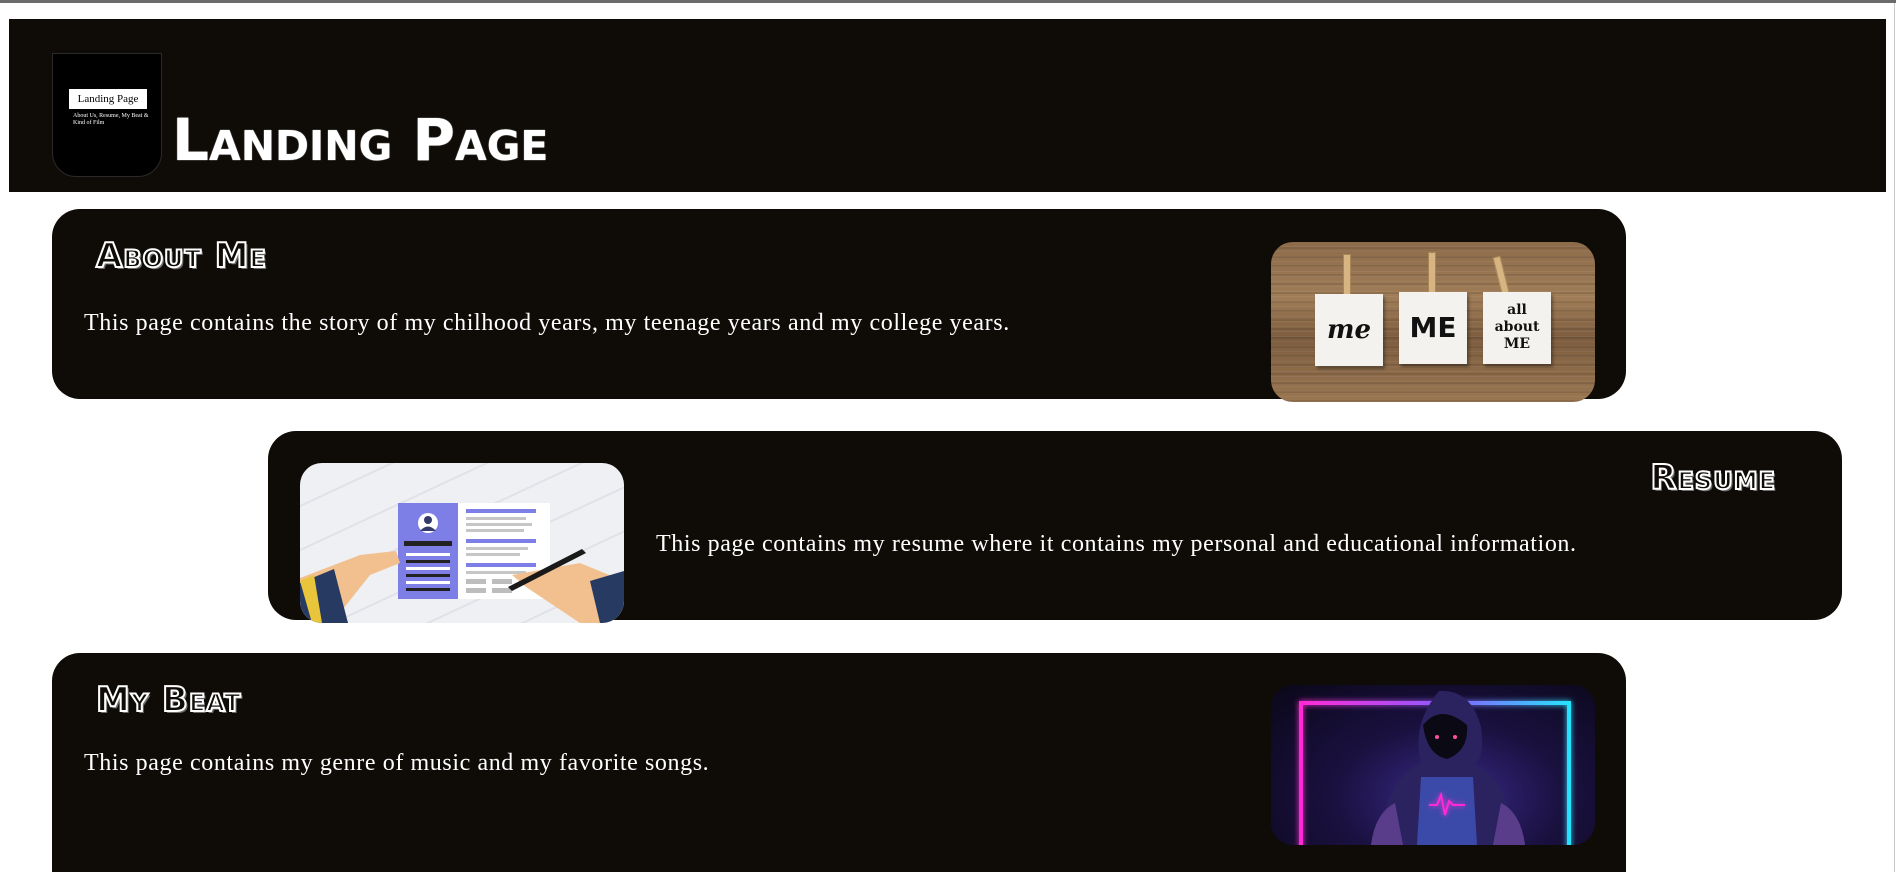  Describe the element at coordinates (1894, 437) in the screenshot. I see `window-right-border` at that location.